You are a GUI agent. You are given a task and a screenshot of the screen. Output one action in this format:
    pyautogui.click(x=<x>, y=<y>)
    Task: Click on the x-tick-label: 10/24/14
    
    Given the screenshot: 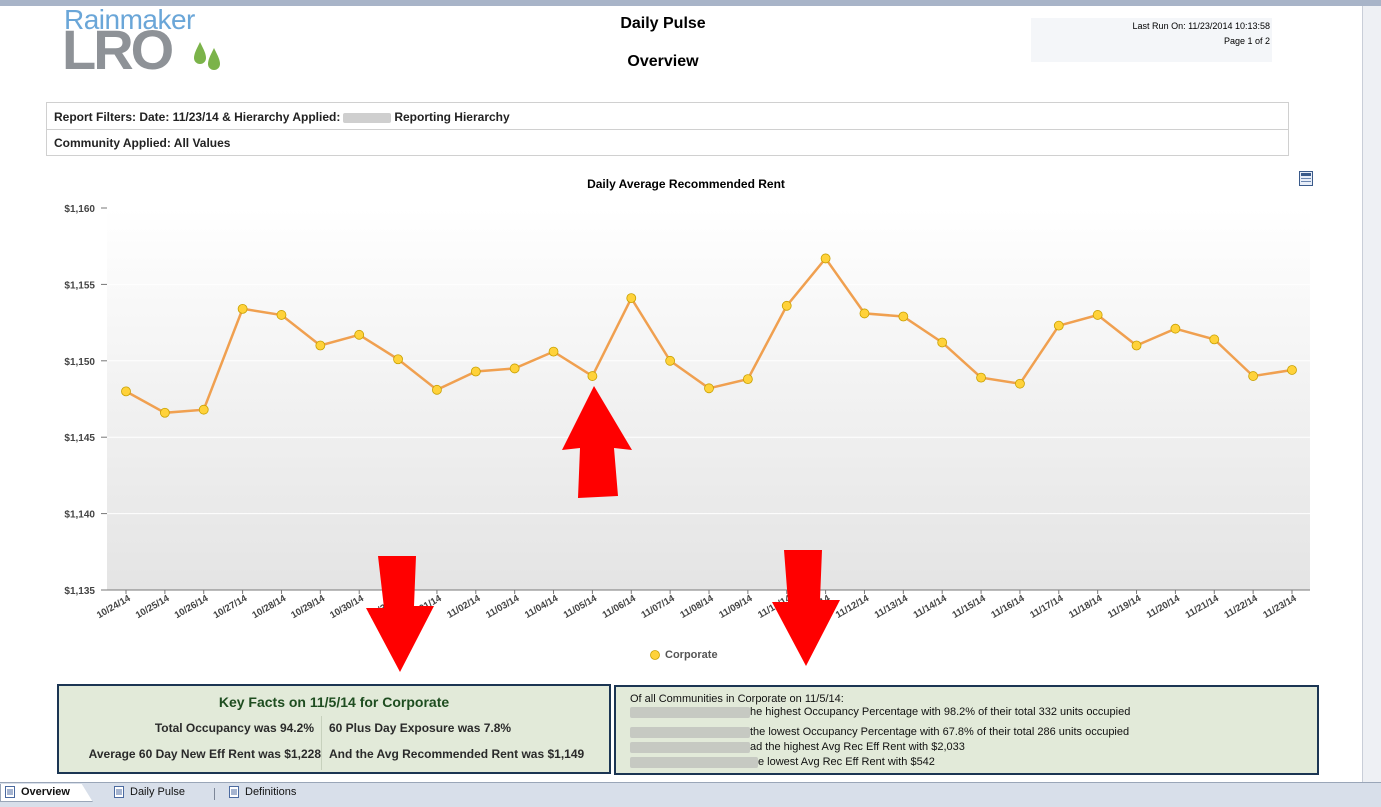 What is the action you would take?
    pyautogui.click(x=114, y=607)
    